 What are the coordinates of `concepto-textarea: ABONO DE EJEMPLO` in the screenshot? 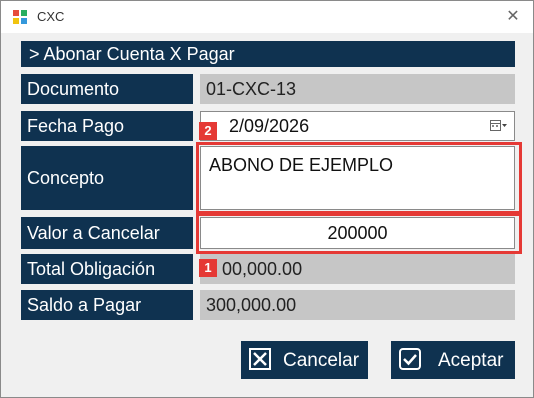 It's located at (357, 178).